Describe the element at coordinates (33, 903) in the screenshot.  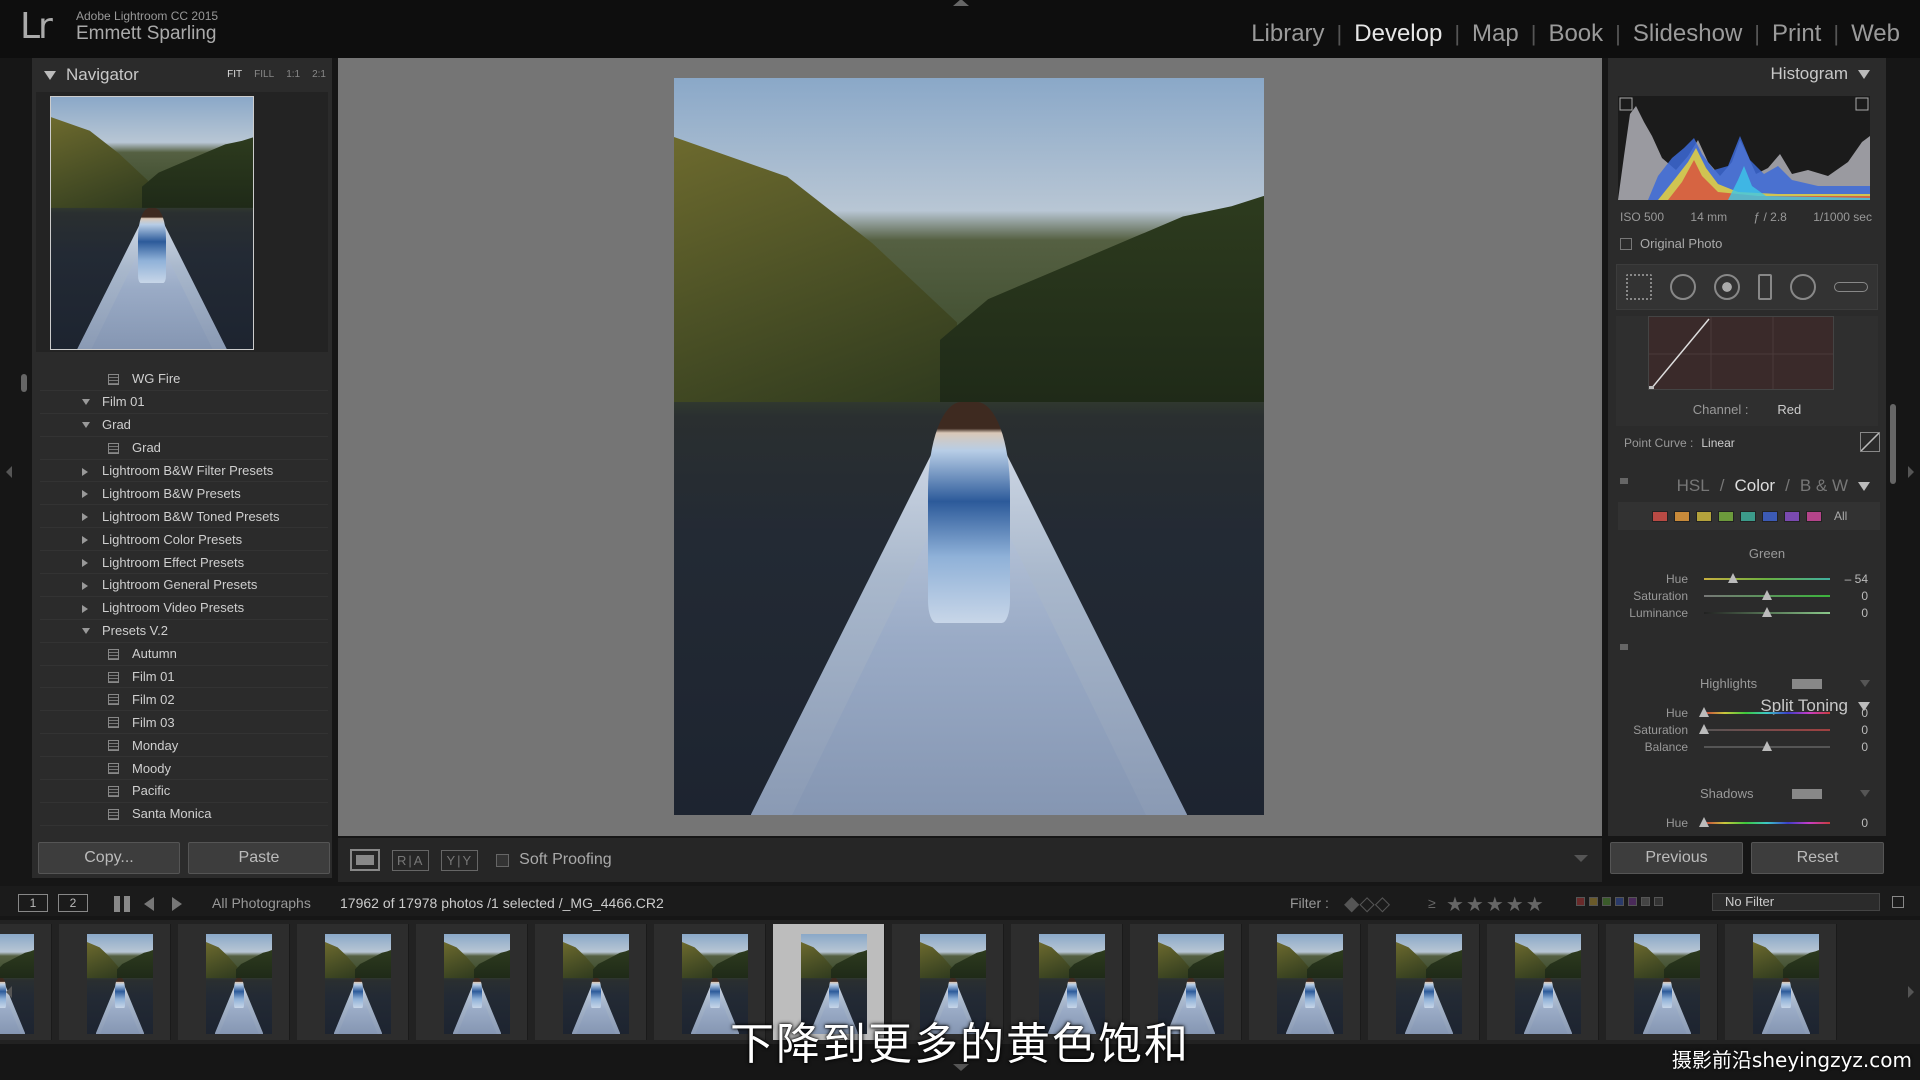
I see `view-1-button: 1` at that location.